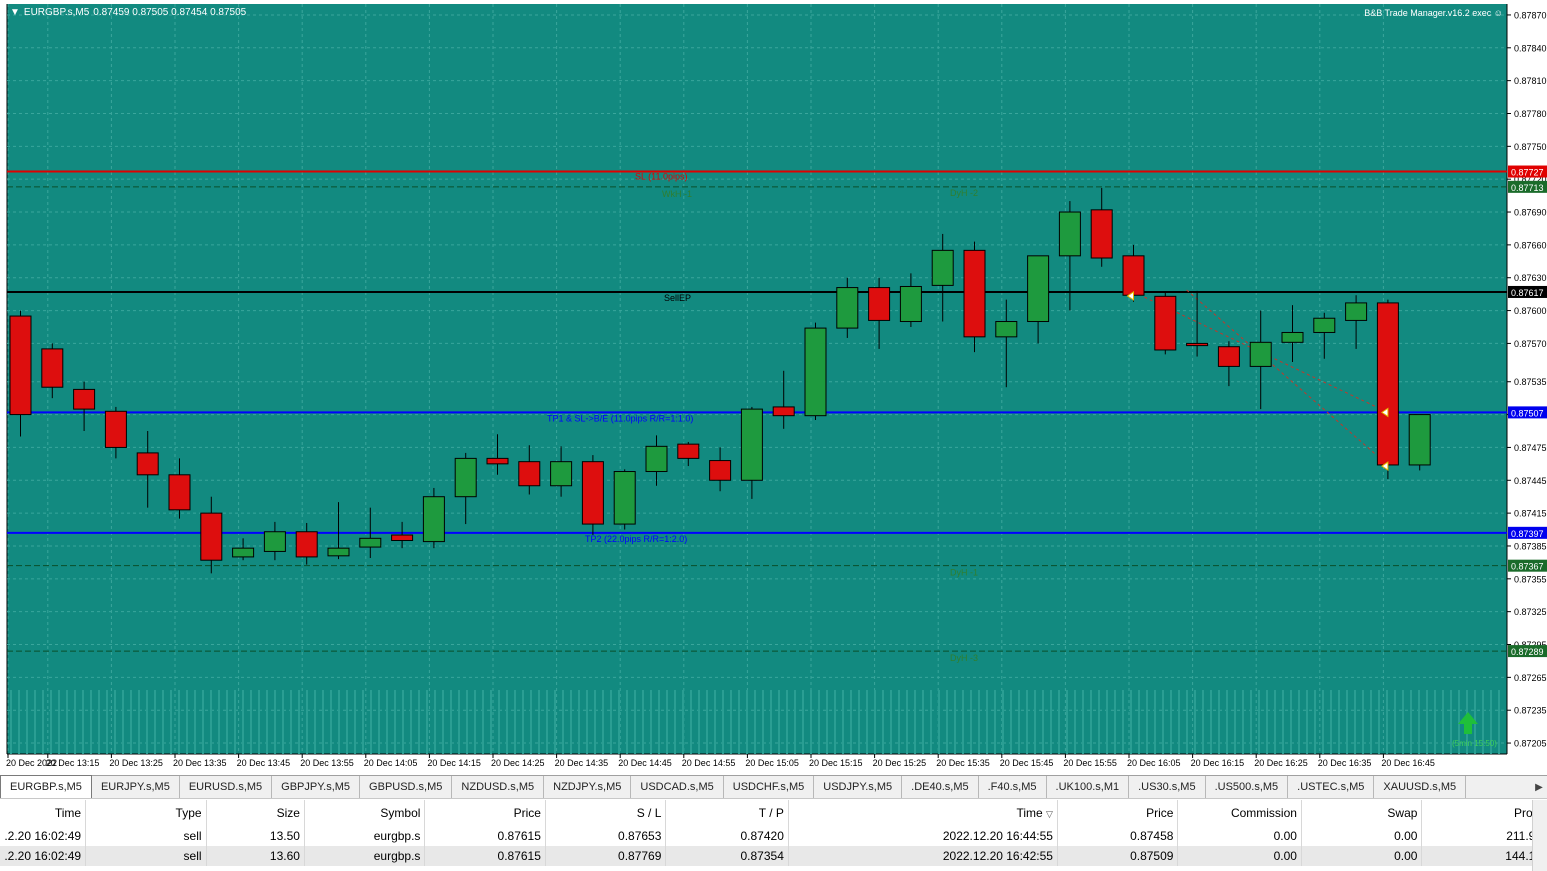  Describe the element at coordinates (1027, 763) in the screenshot. I see `time-axis-label: 20 Dec 15:45` at that location.